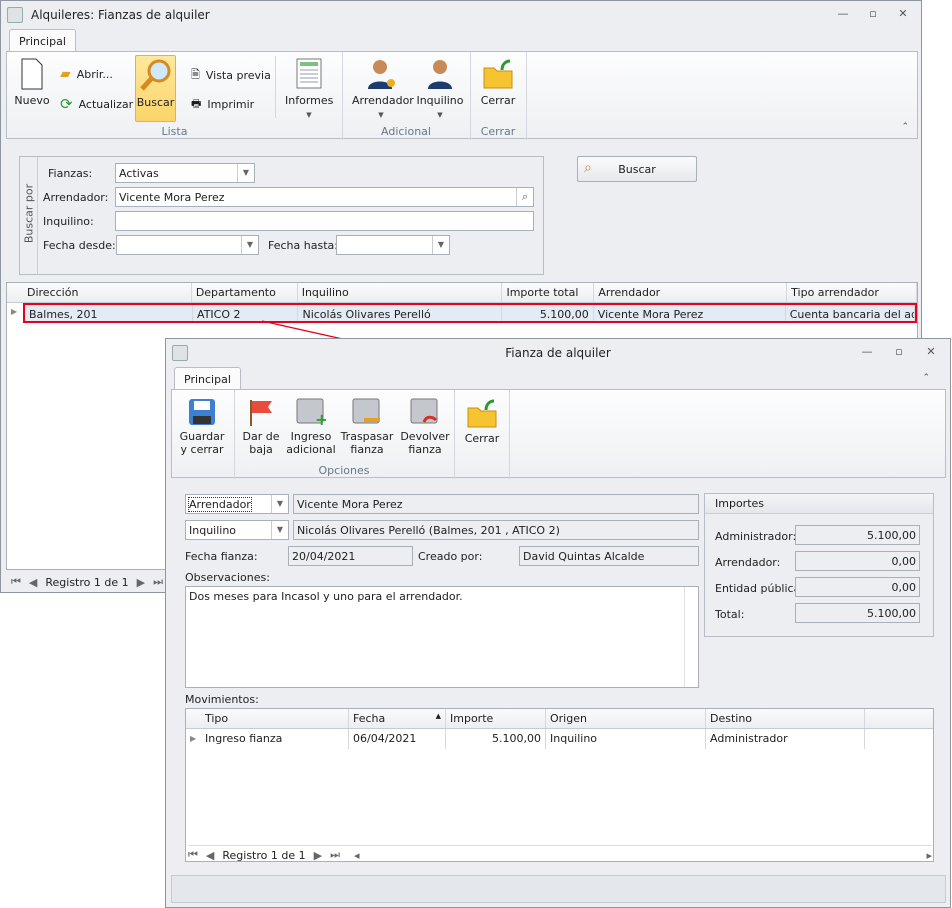  Describe the element at coordinates (609, 556) in the screenshot. I see `creado-por-field: David Quintas Alcalde` at that location.